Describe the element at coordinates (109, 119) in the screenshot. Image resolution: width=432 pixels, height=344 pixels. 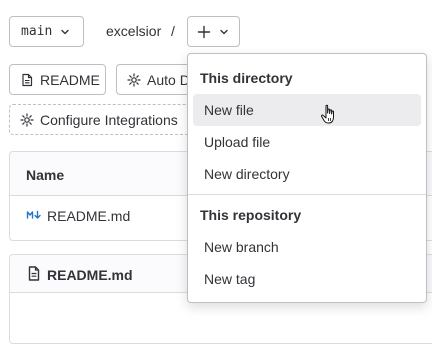
I see `configure-integrations-label: Configure Integrations` at that location.